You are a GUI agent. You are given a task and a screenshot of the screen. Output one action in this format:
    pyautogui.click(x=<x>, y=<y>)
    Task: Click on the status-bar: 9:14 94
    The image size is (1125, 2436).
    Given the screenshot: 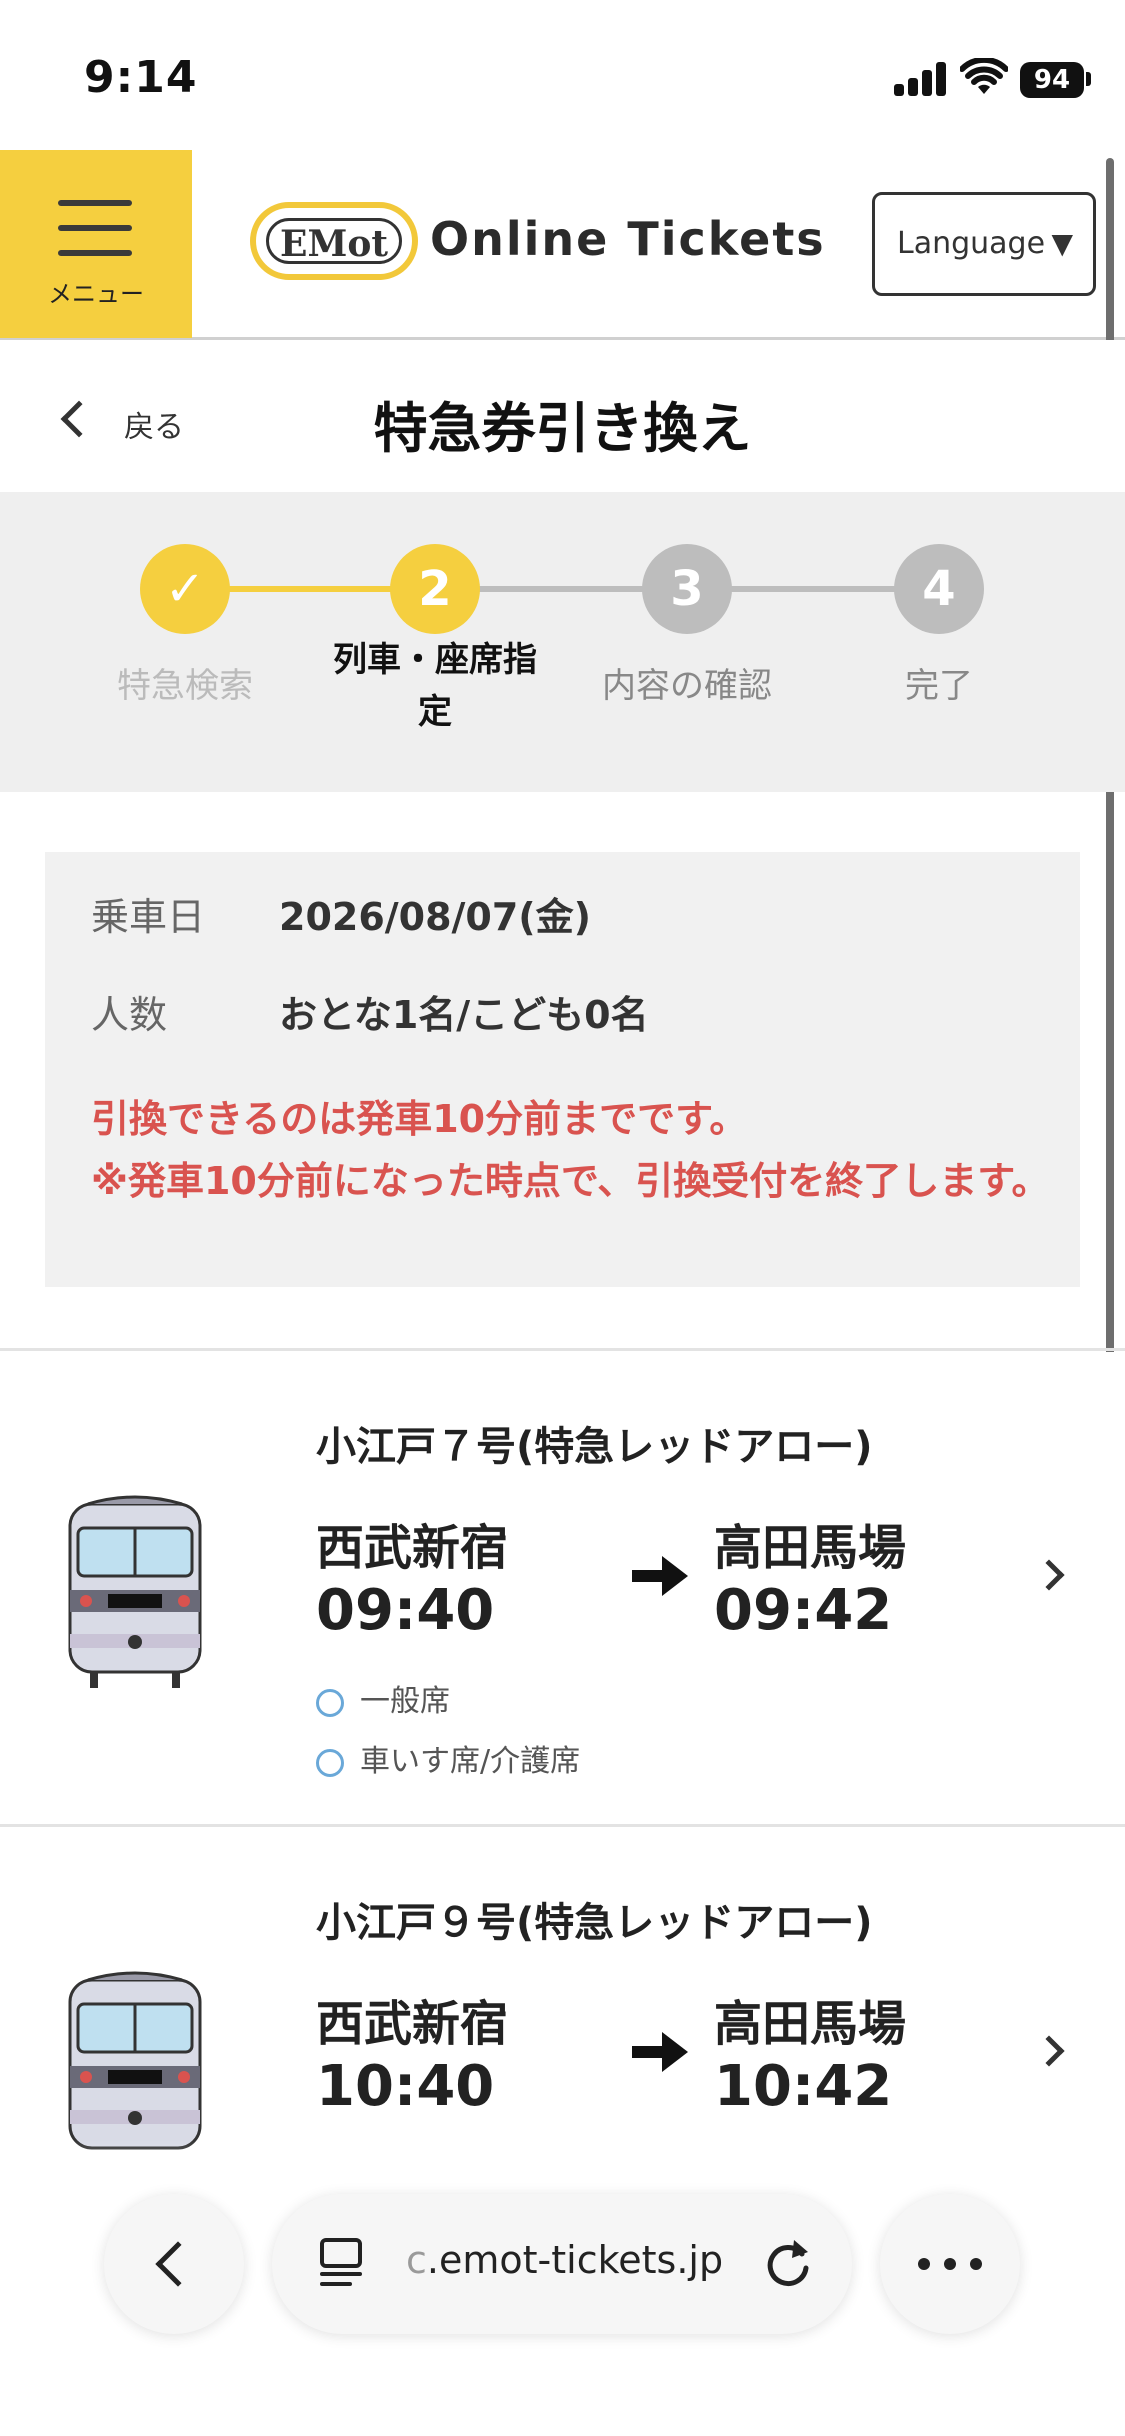 What is the action you would take?
    pyautogui.click(x=562, y=75)
    